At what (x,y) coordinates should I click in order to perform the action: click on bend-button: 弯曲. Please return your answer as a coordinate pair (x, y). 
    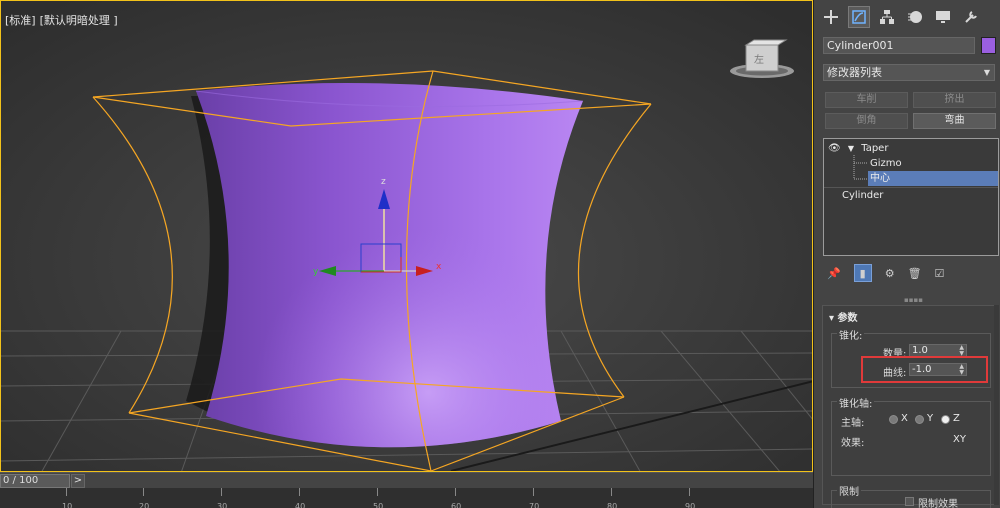
    Looking at the image, I should click on (954, 121).